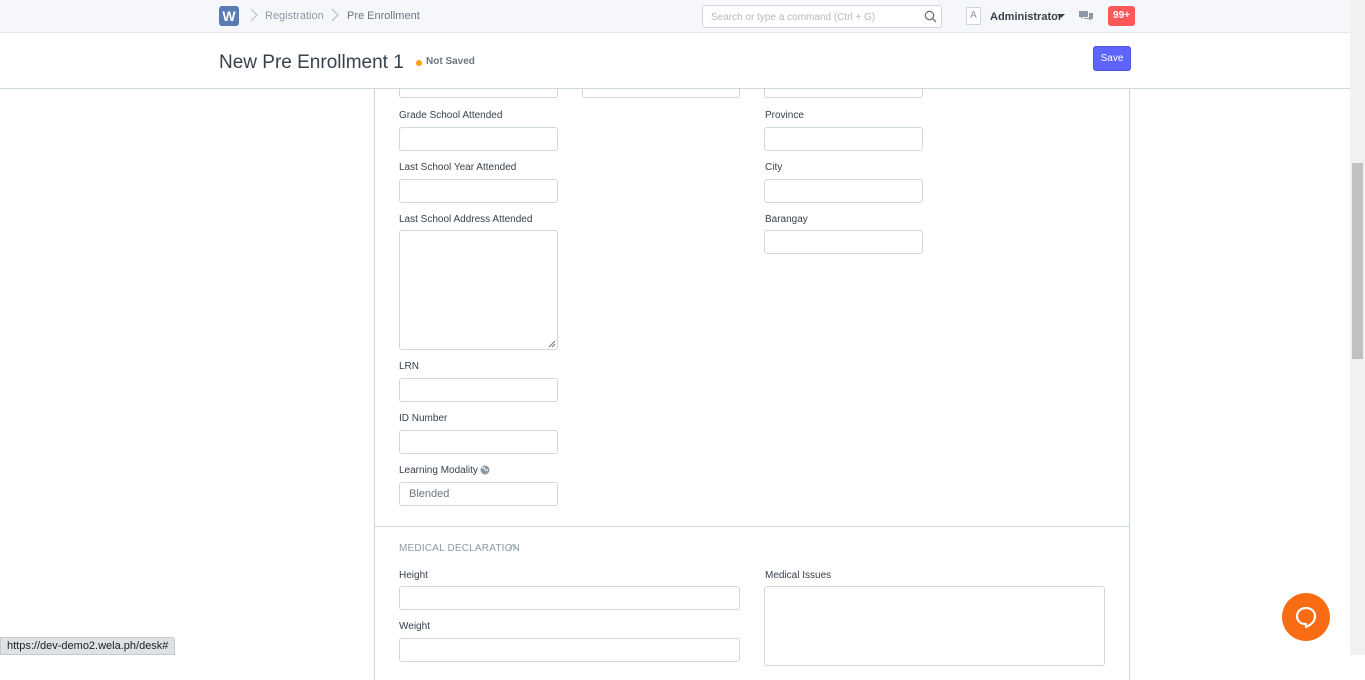 This screenshot has height=680, width=1365. I want to click on chat-icon, so click(1086, 16).